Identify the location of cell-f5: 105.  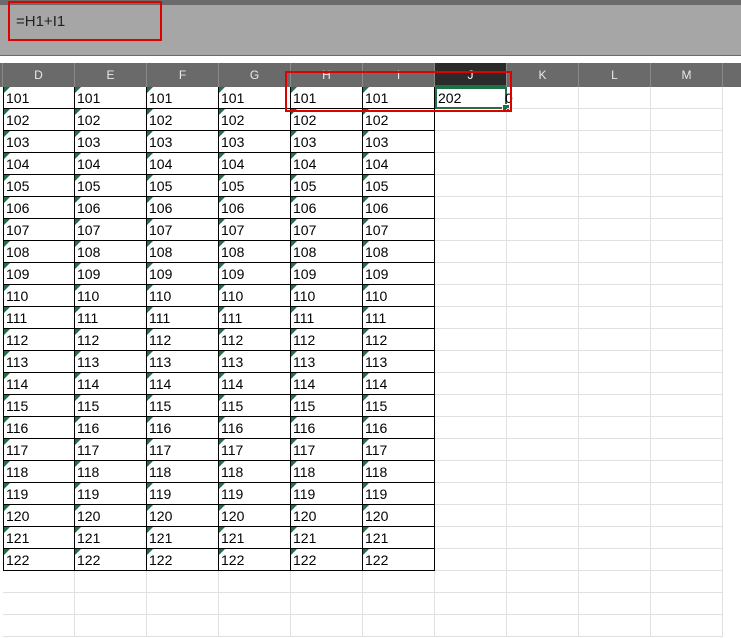
(183, 186).